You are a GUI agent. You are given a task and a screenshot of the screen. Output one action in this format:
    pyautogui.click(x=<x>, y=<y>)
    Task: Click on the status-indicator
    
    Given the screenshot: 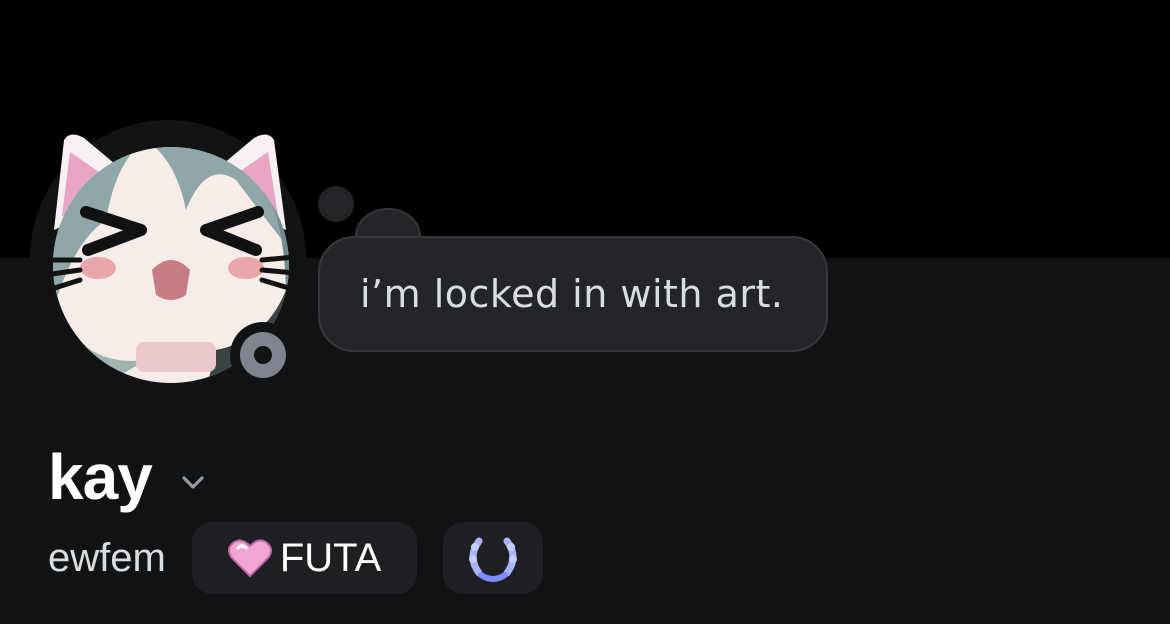 What is the action you would take?
    pyautogui.click(x=263, y=355)
    